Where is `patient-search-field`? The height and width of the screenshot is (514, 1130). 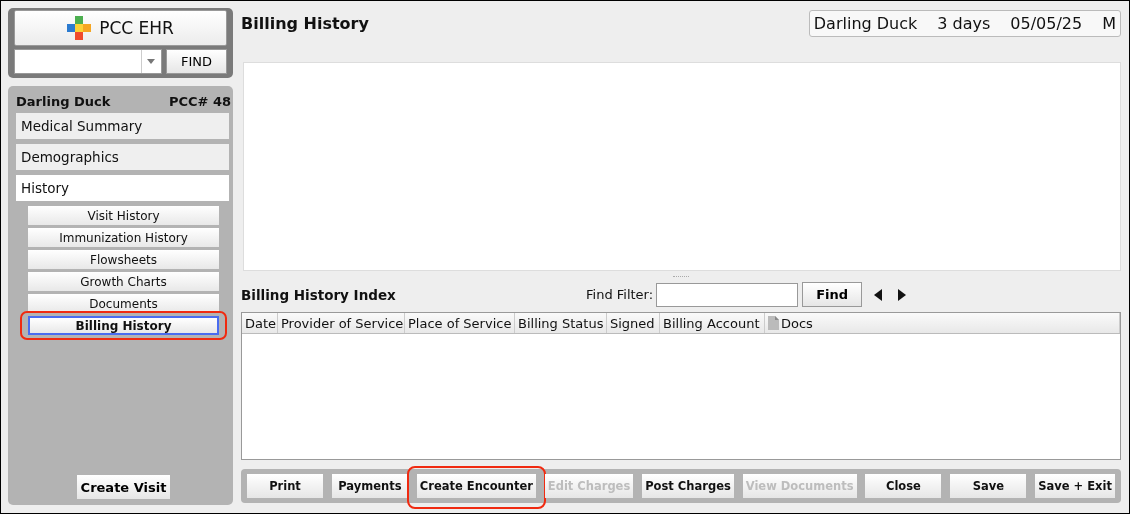
patient-search-field is located at coordinates (88, 61).